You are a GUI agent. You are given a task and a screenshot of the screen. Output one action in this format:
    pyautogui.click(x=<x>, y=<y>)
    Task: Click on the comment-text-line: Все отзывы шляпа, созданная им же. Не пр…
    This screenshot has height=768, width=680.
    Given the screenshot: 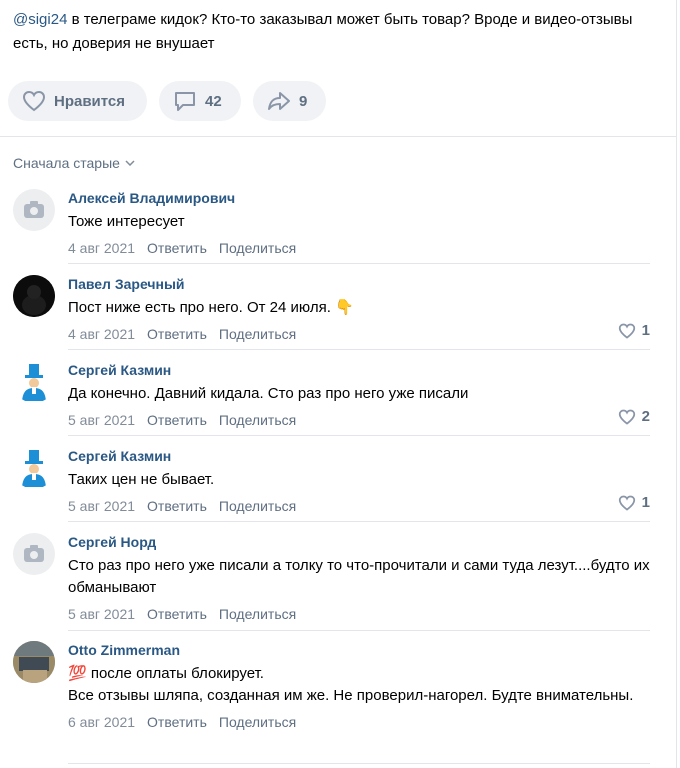 What is the action you would take?
    pyautogui.click(x=351, y=695)
    